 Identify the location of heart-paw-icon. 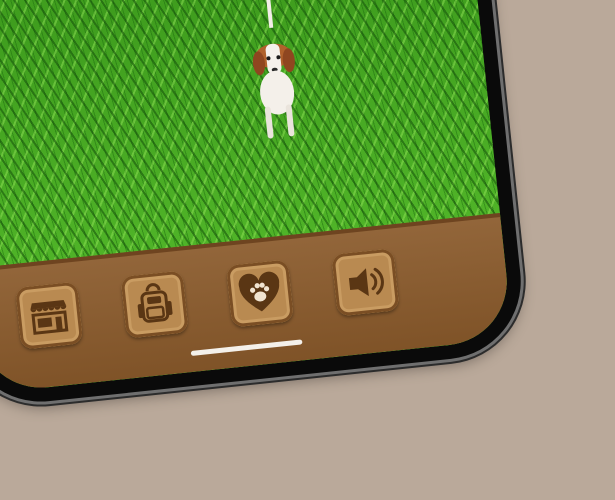
(259, 291).